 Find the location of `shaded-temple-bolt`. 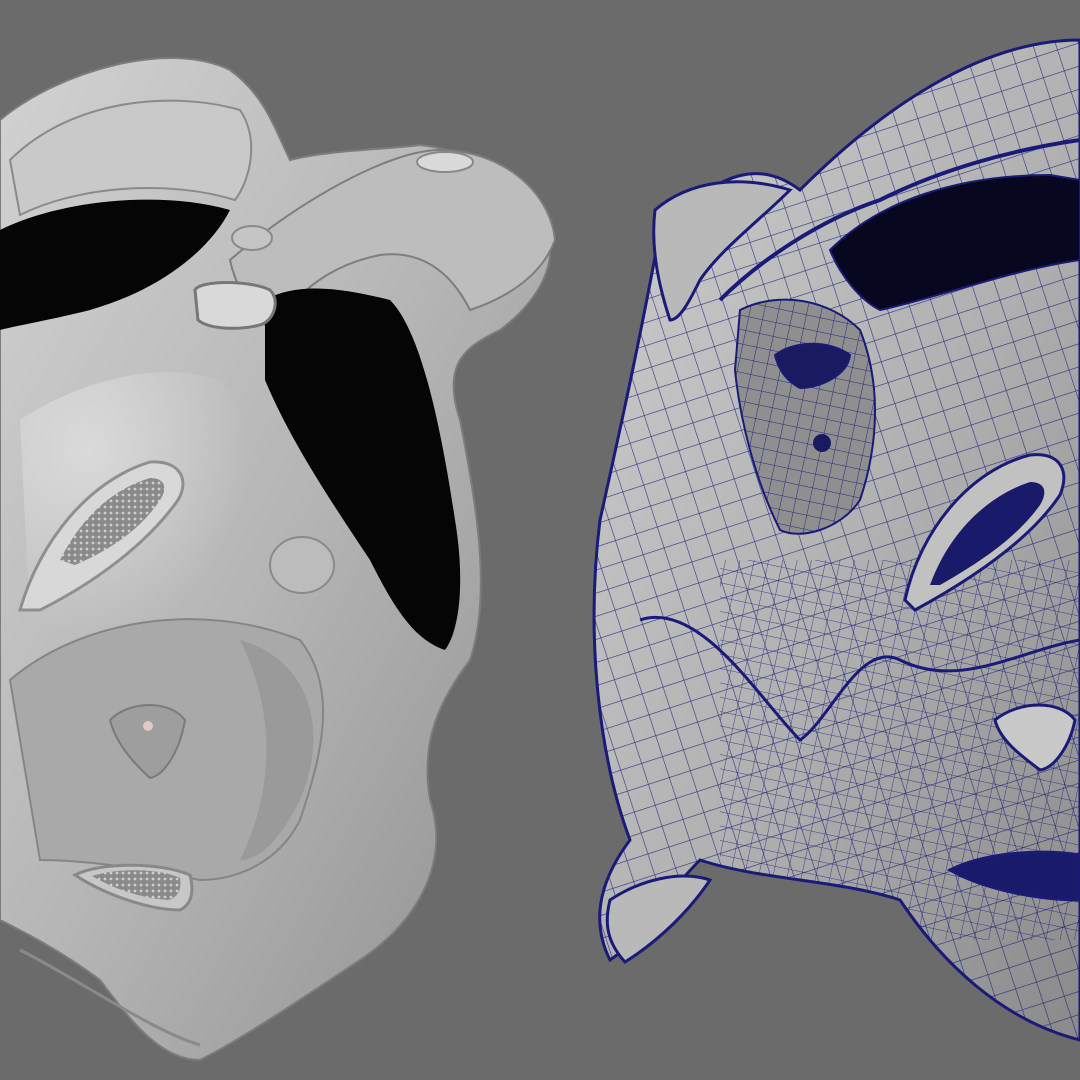

shaded-temple-bolt is located at coordinates (252, 238).